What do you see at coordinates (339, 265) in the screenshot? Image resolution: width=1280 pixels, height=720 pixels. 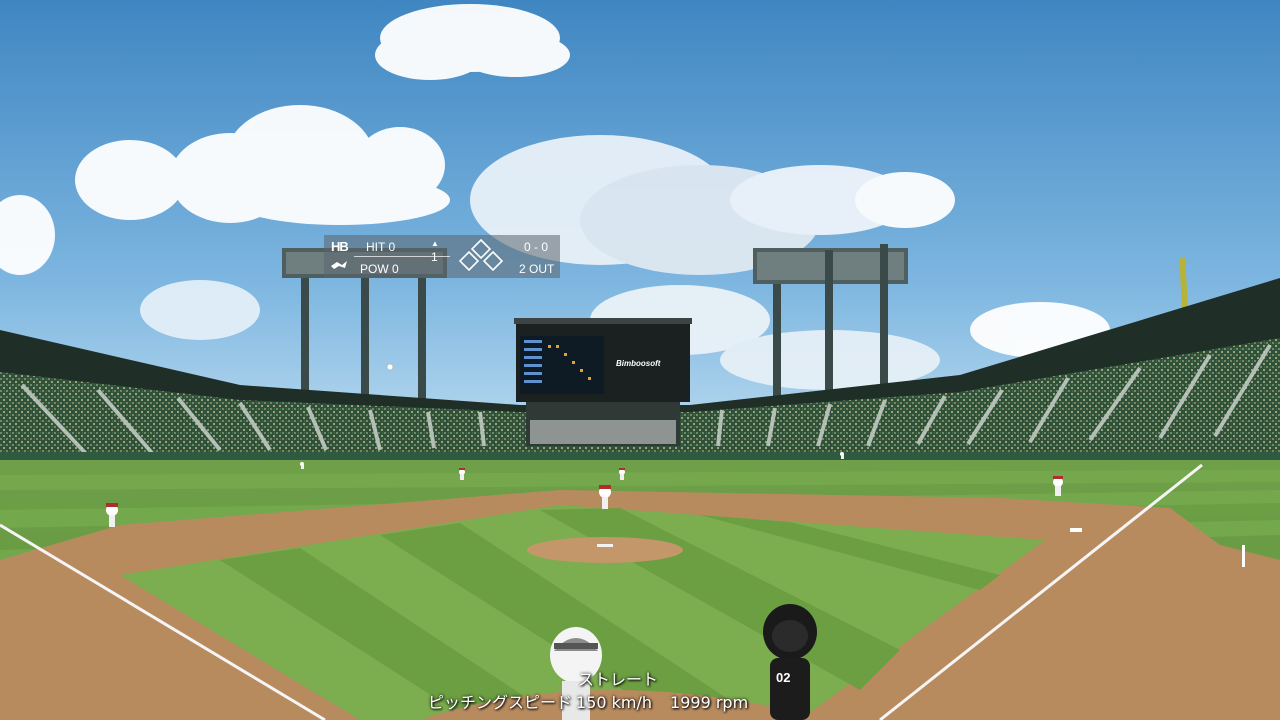 I see `opponent-logo-icon` at bounding box center [339, 265].